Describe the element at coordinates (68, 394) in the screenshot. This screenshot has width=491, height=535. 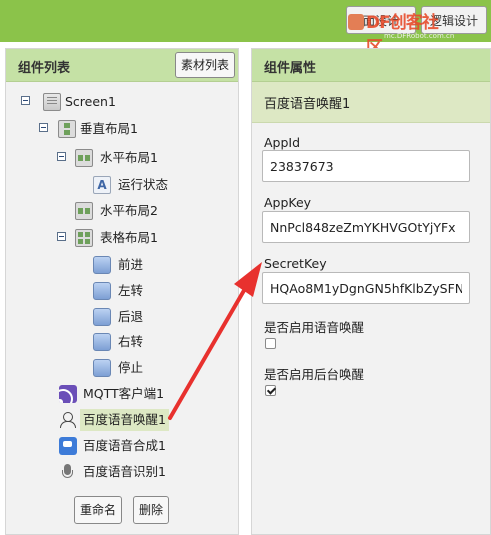
I see `mqtt-icon` at that location.